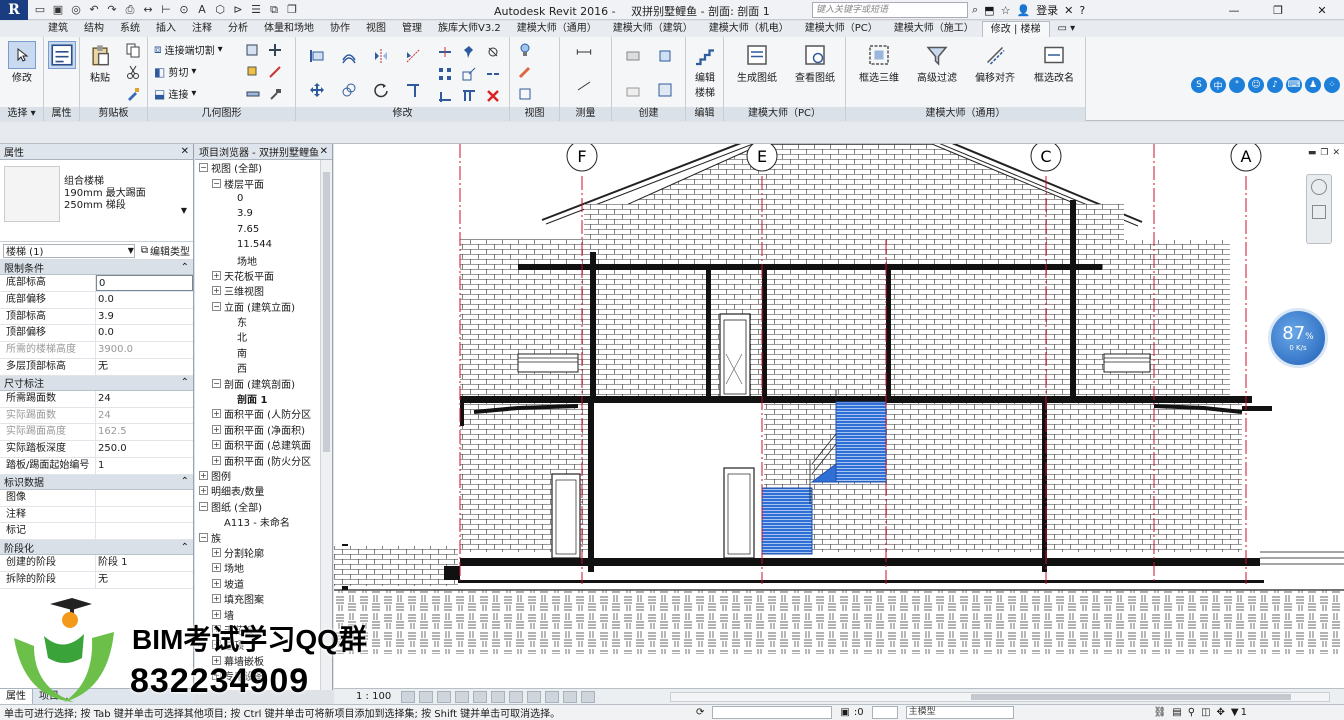 This screenshot has width=1344, height=720. I want to click on tree-item: + 面积平面 (人防分区, so click(265, 413).